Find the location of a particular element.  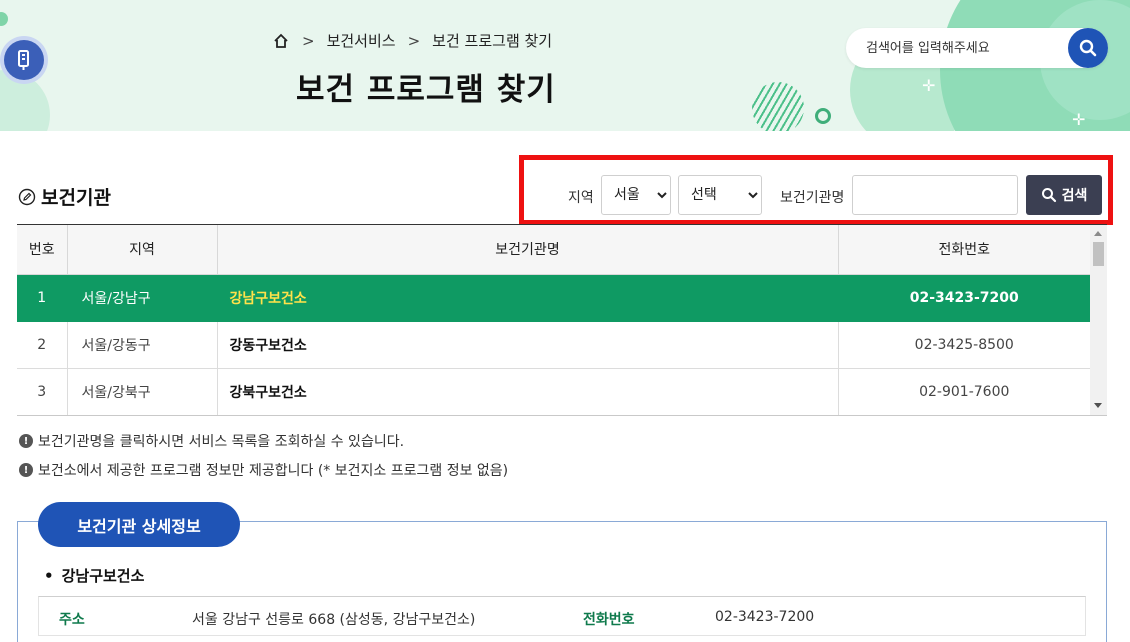

decor-dot is located at coordinates (4, 19).